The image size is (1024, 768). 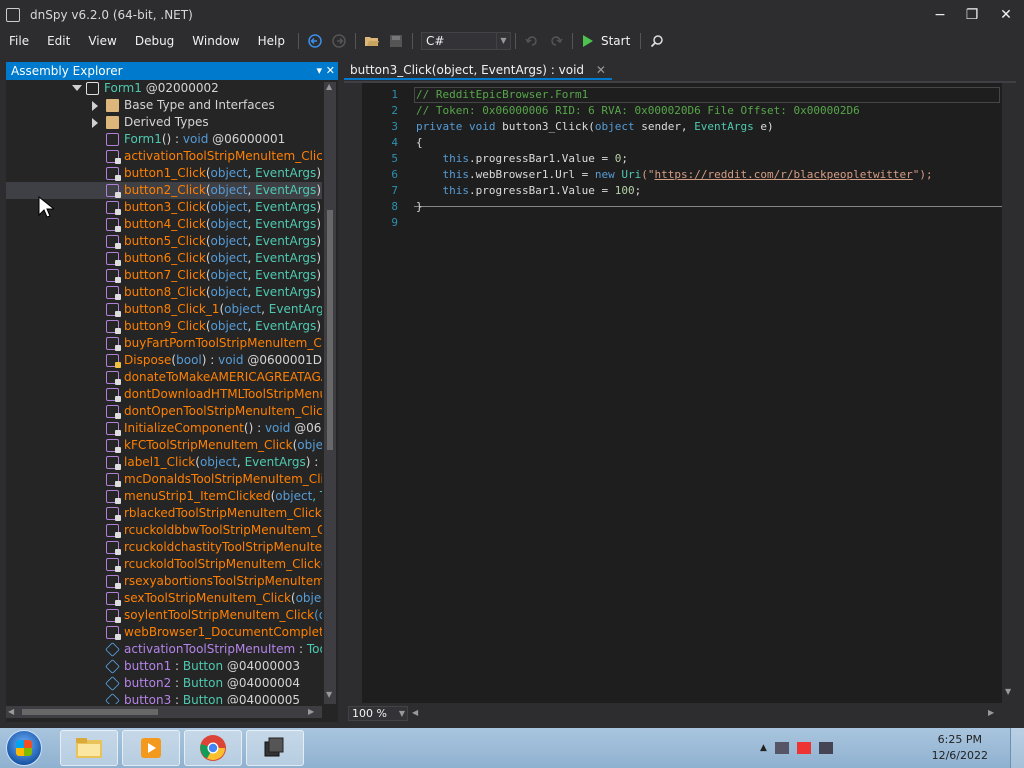 I want to click on tree-row: rcuckoldToolStripMenuItem_Click(obj, so click(x=164, y=564).